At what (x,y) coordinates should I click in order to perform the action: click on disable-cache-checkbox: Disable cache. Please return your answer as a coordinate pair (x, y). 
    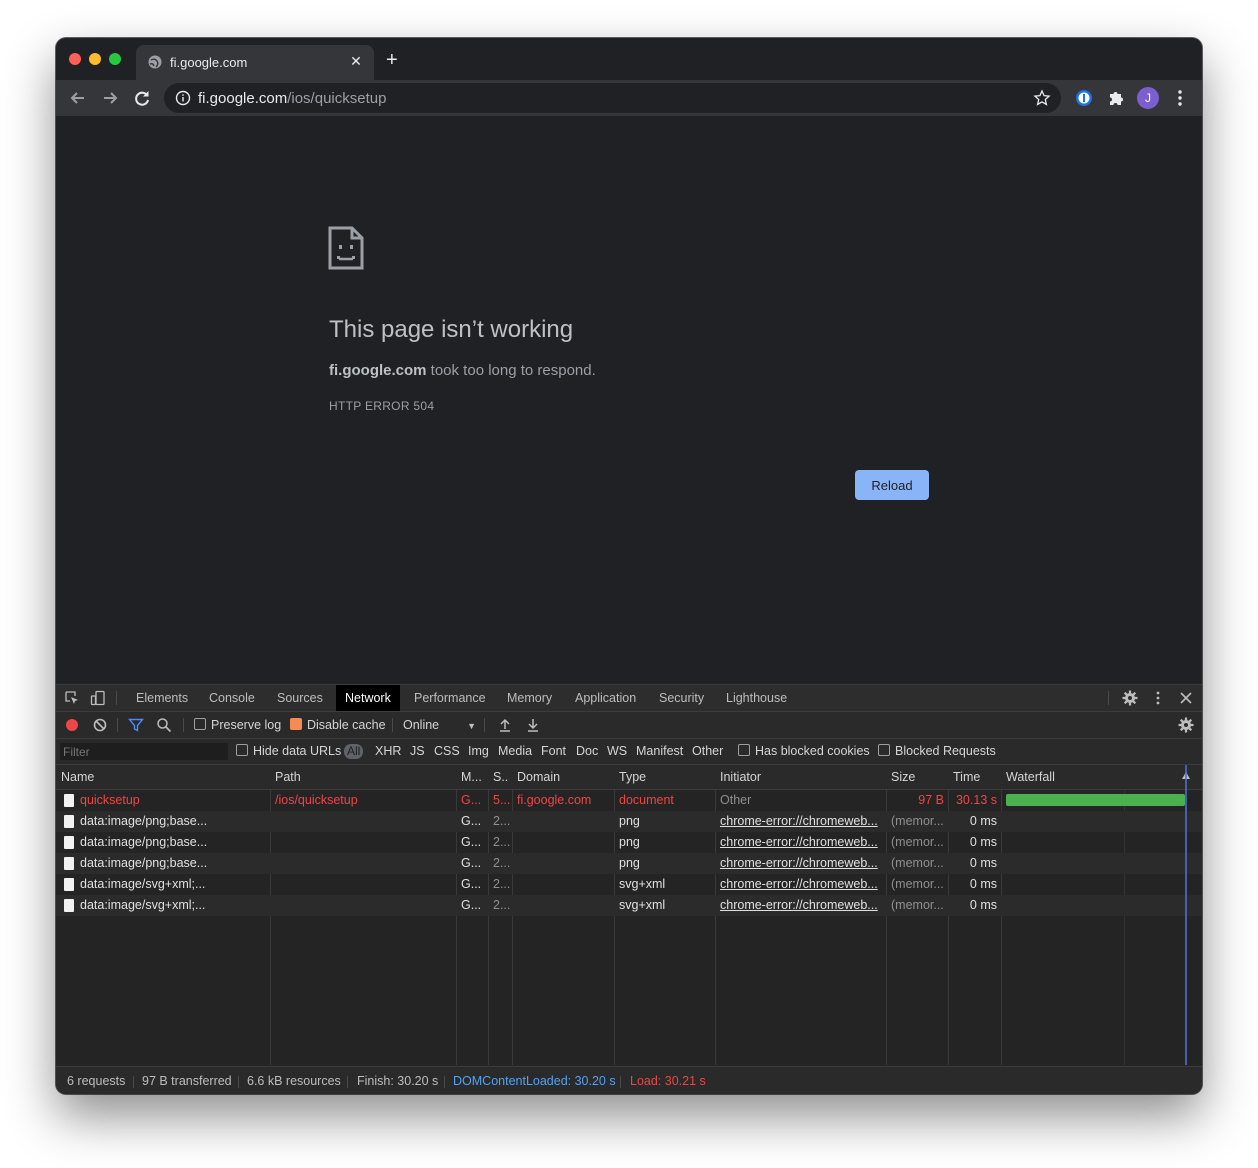
    Looking at the image, I should click on (338, 725).